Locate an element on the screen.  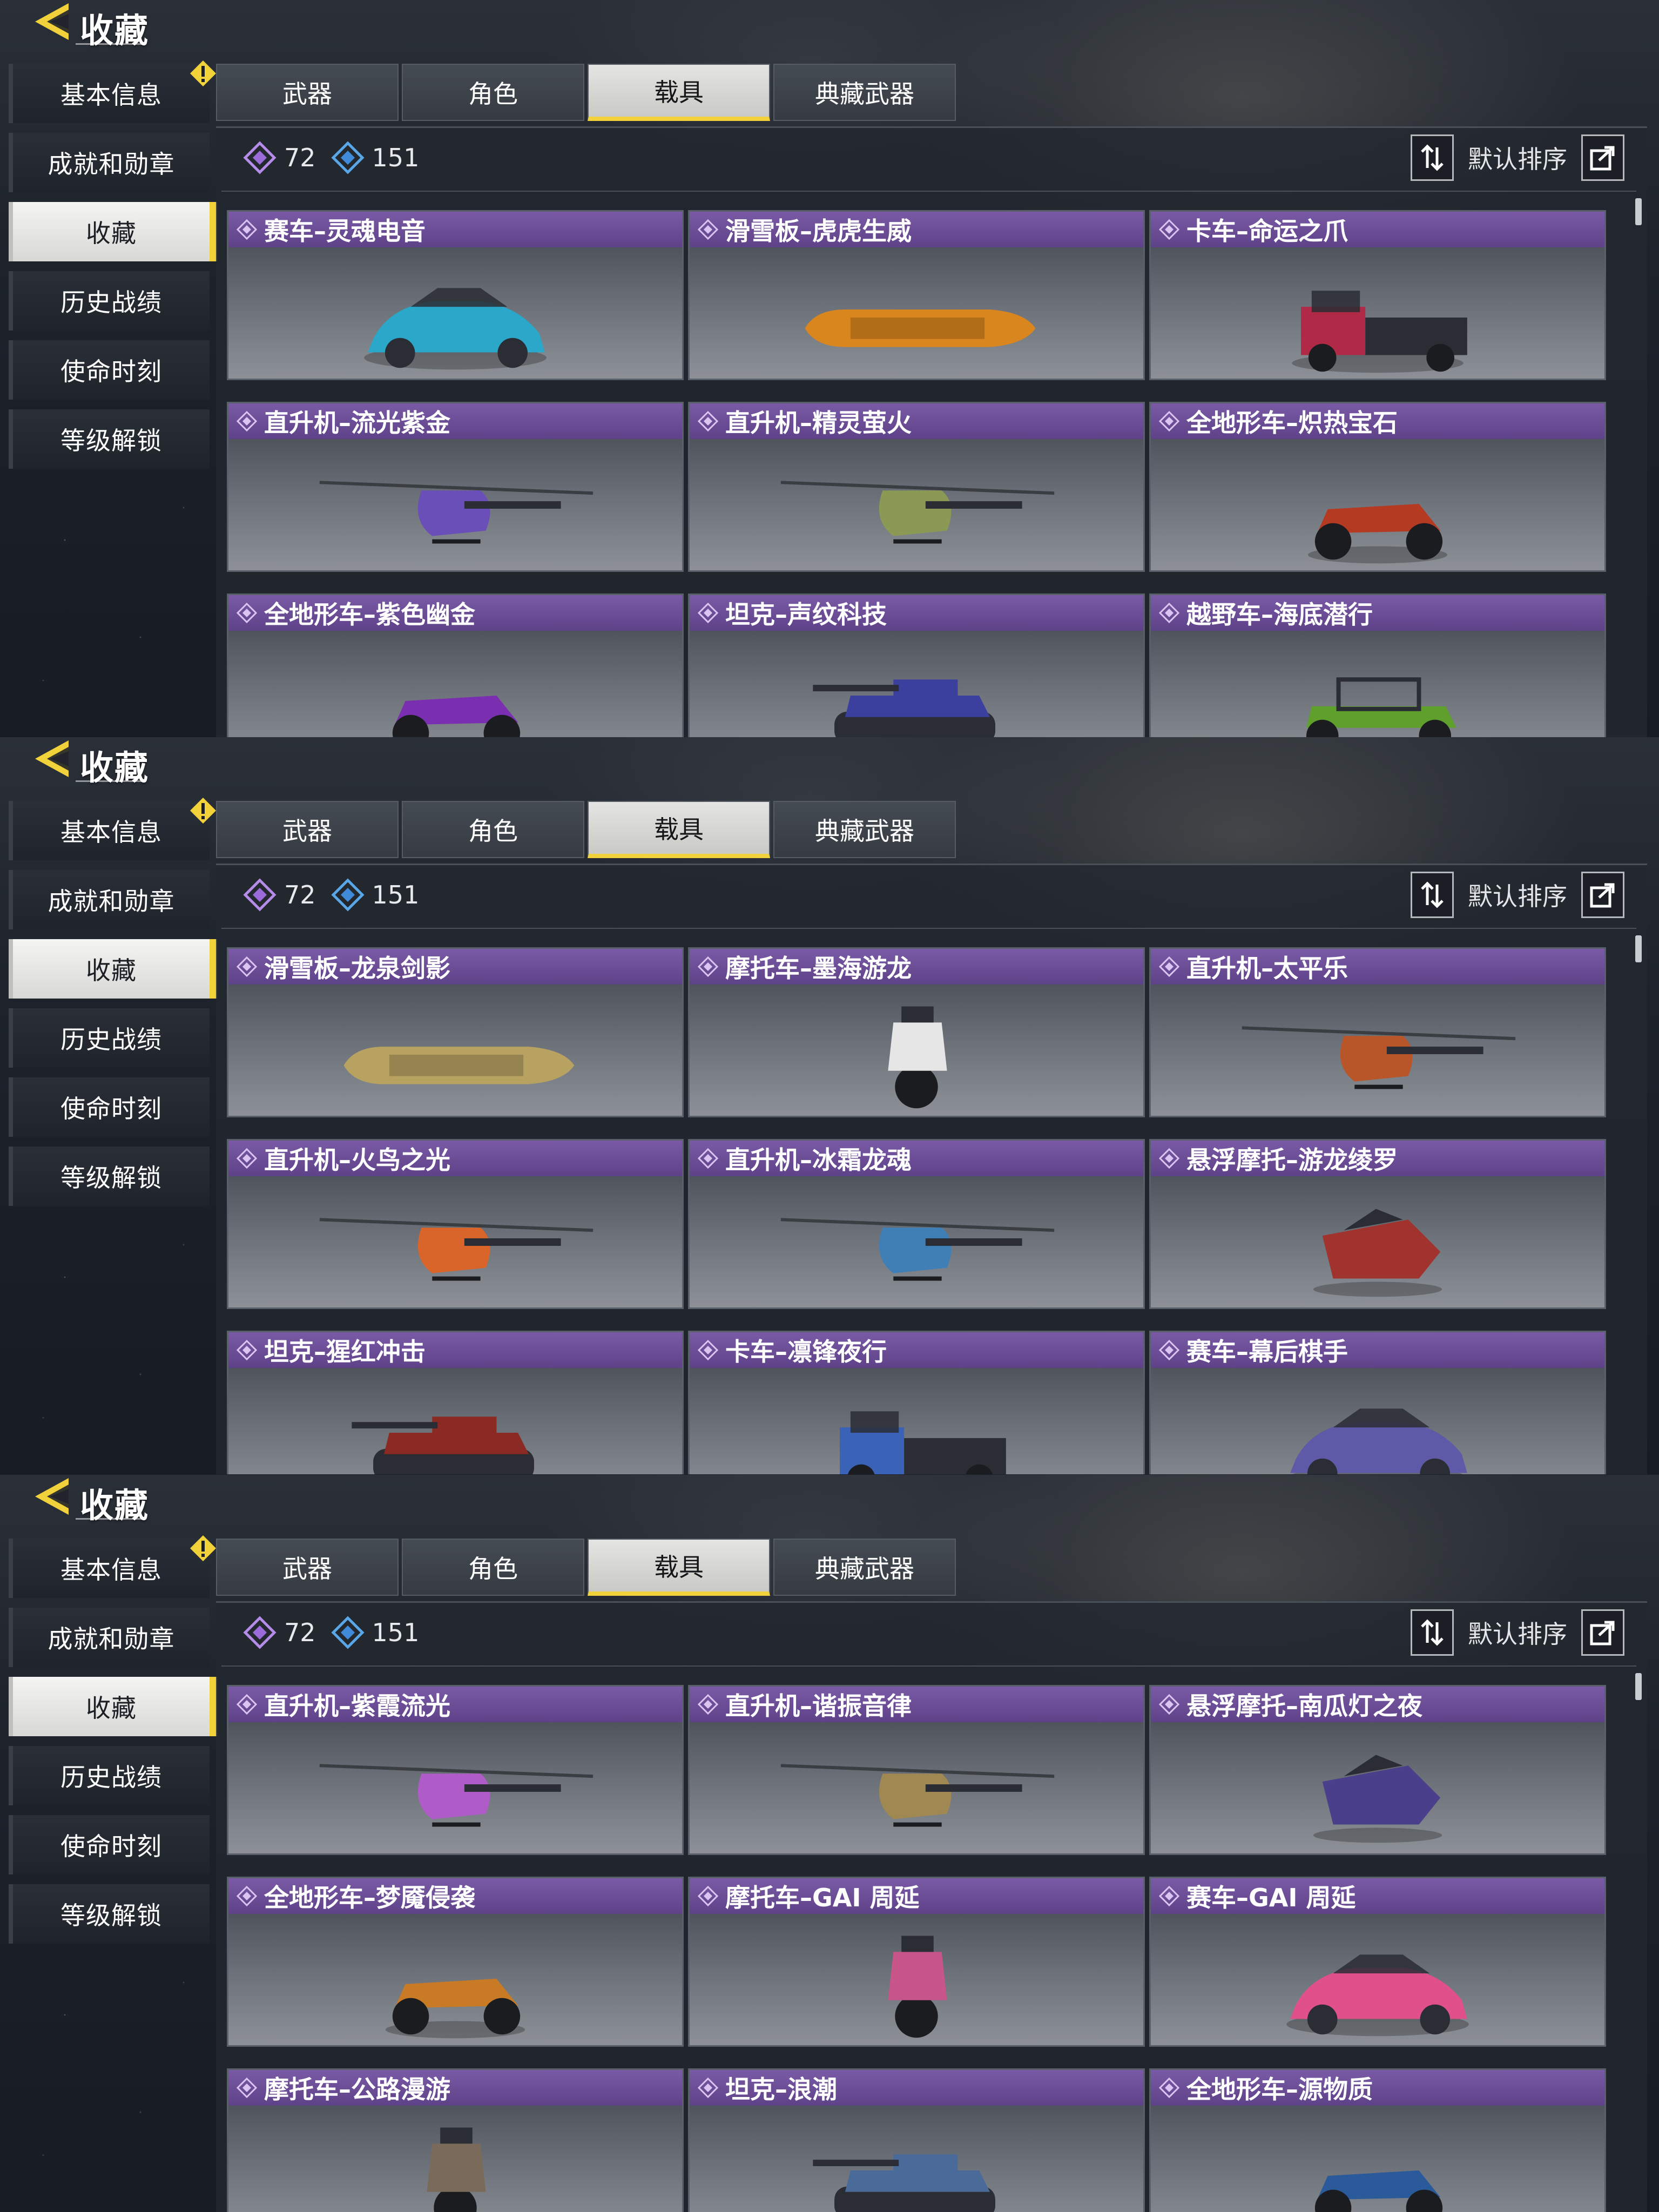
truck-image is located at coordinates (1379, 332).